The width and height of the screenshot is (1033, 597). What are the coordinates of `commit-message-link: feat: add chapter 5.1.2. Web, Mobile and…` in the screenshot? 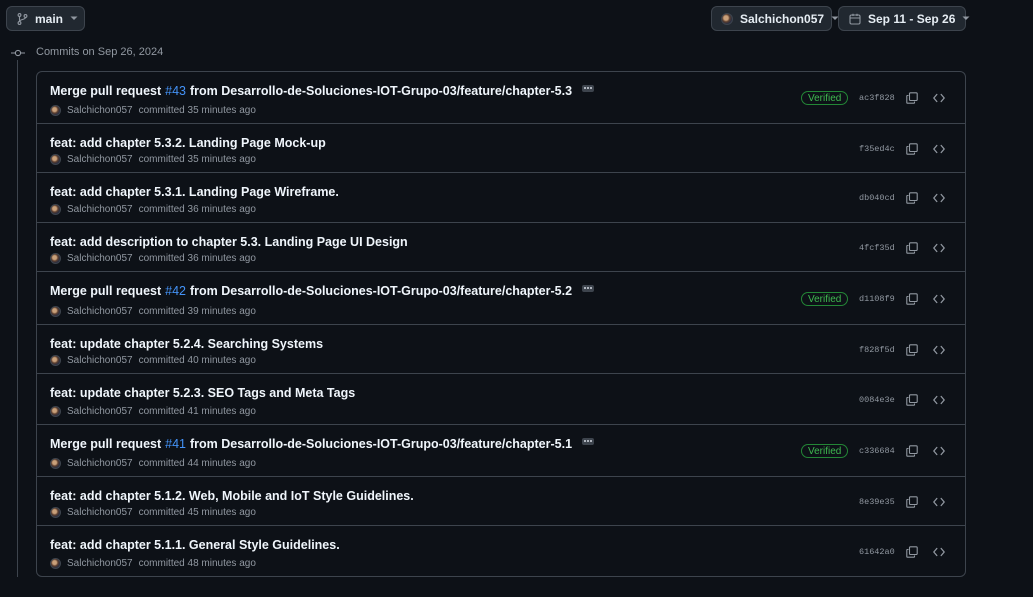 It's located at (232, 496).